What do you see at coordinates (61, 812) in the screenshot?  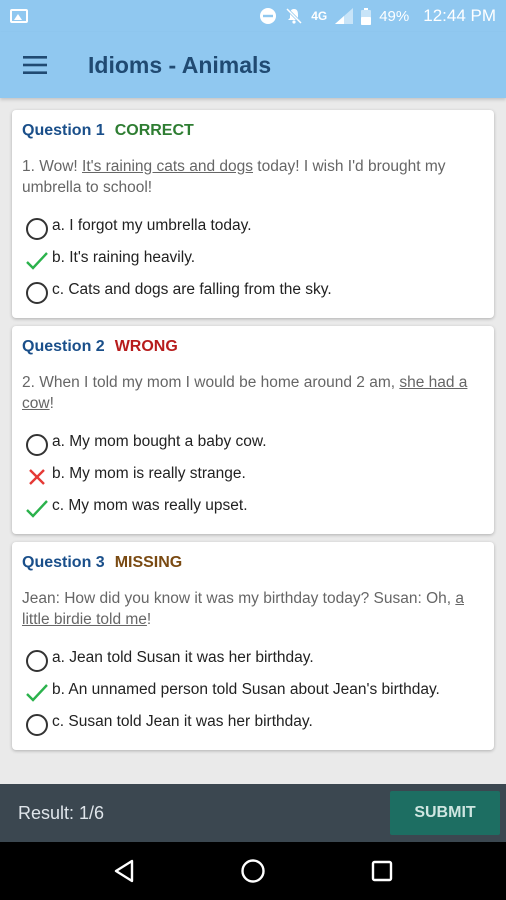 I see `result-text: Result: 1/6` at bounding box center [61, 812].